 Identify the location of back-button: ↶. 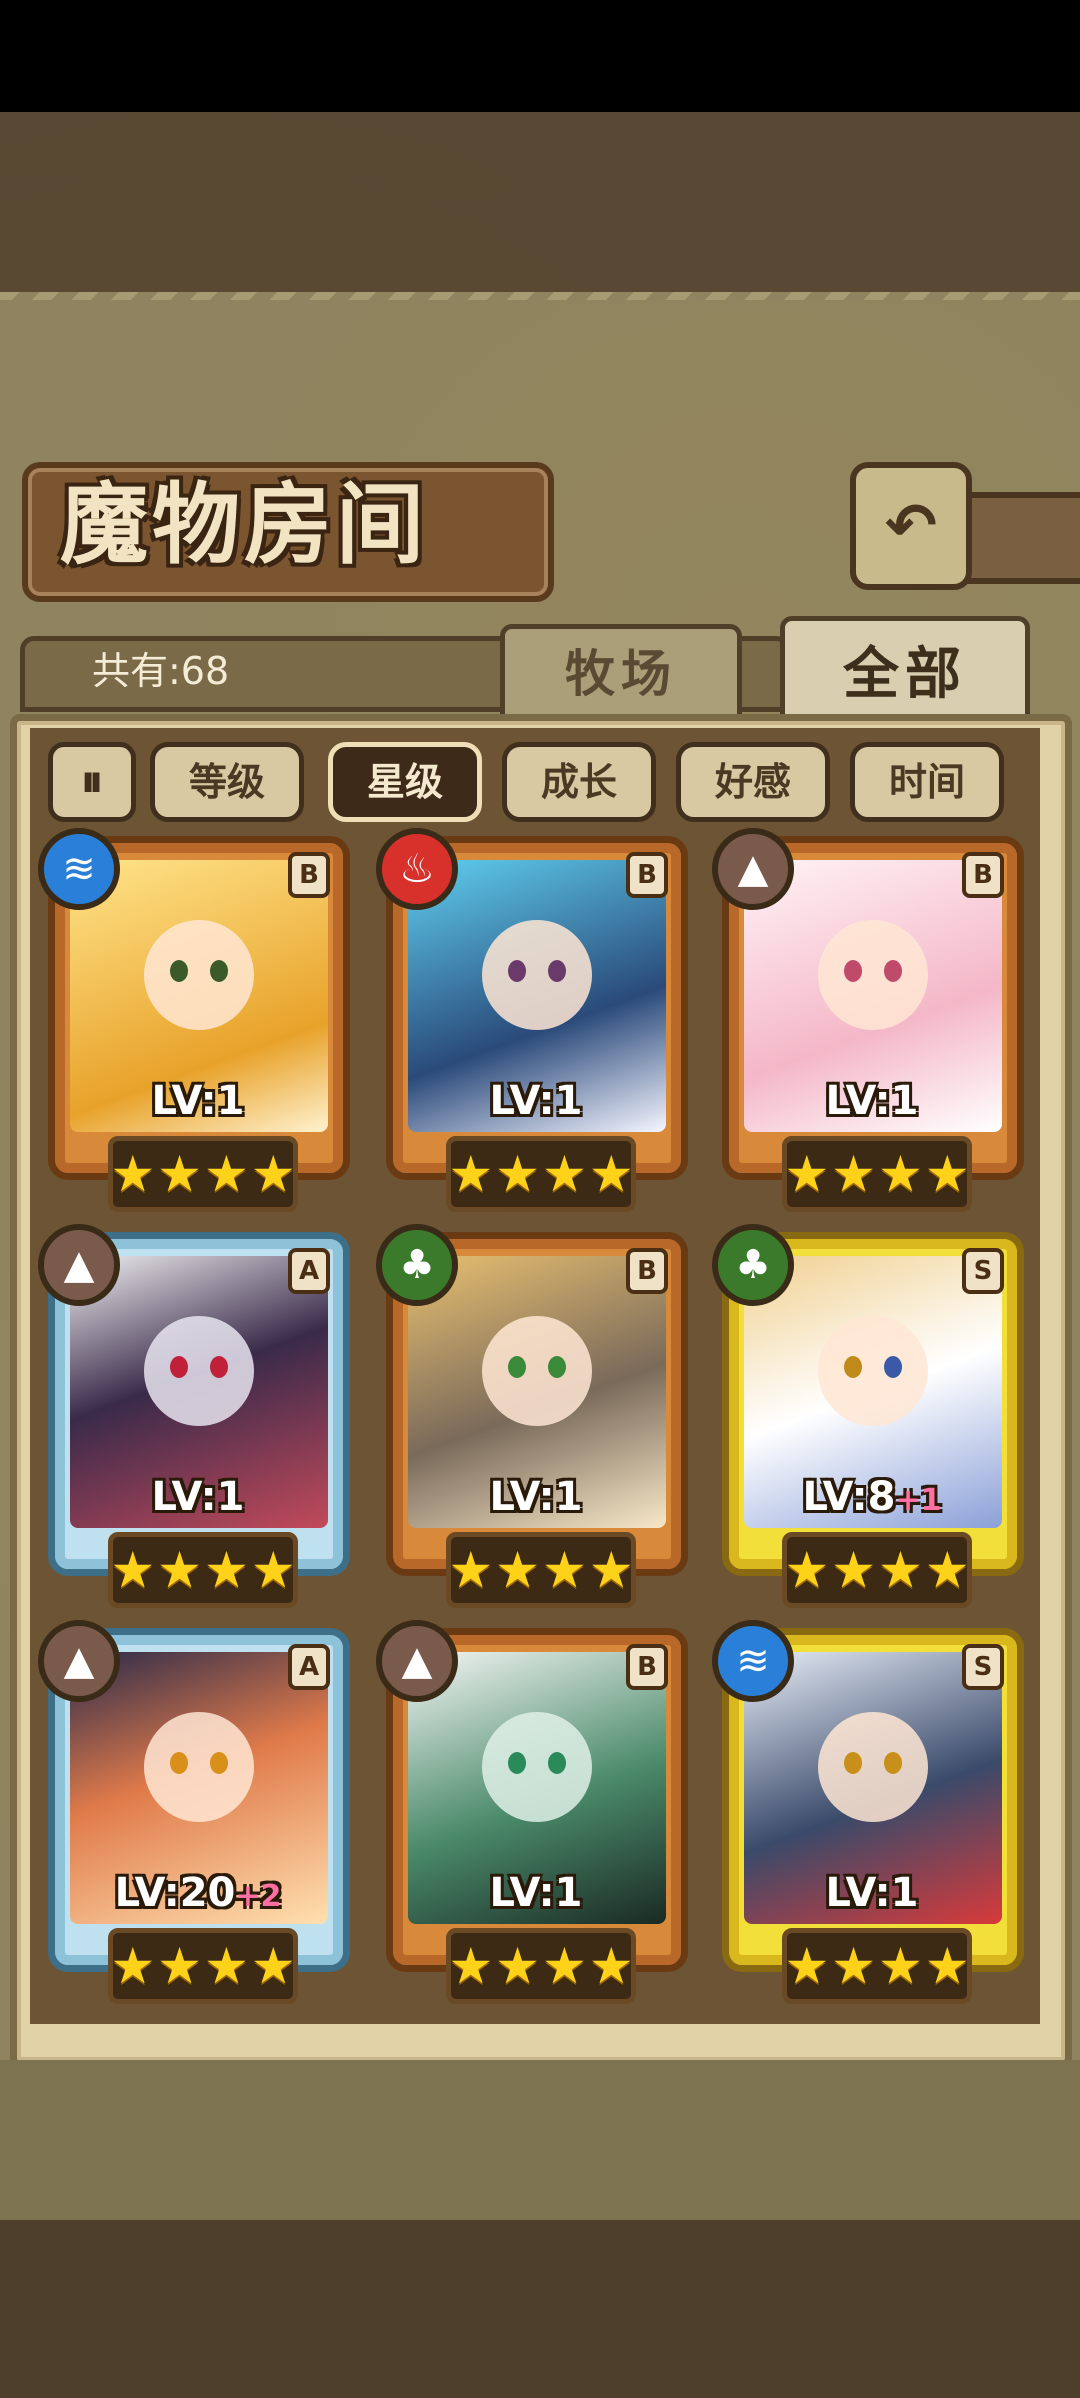
(911, 526).